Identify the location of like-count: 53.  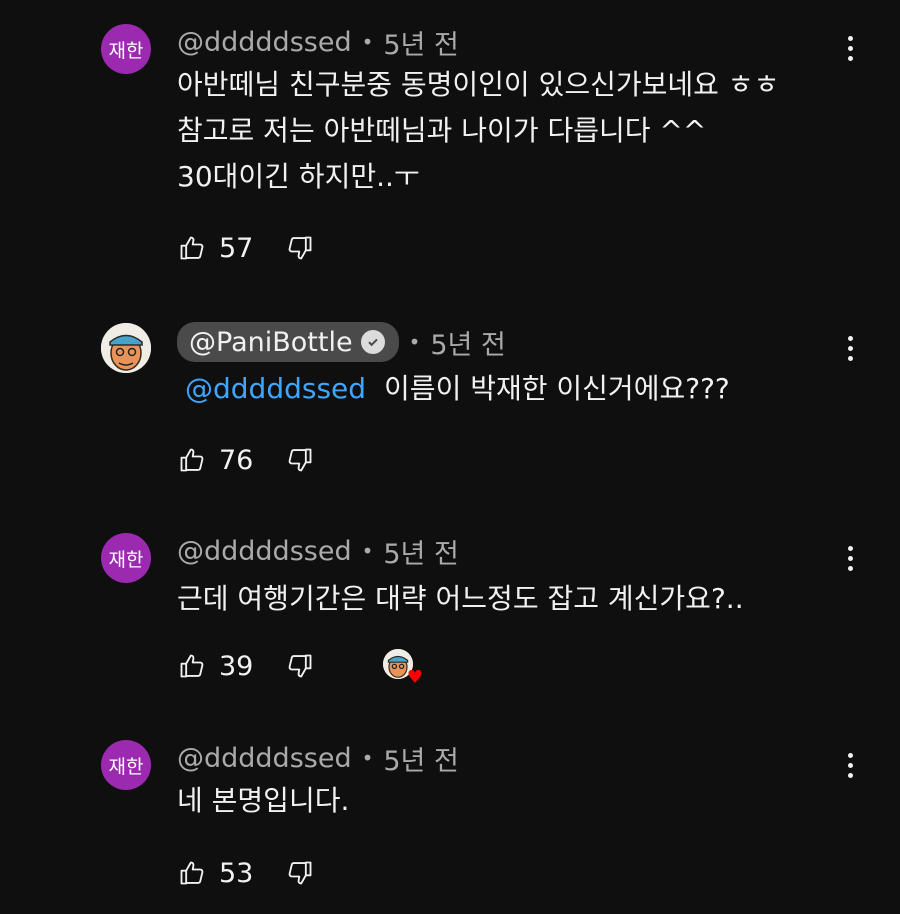
(236, 873).